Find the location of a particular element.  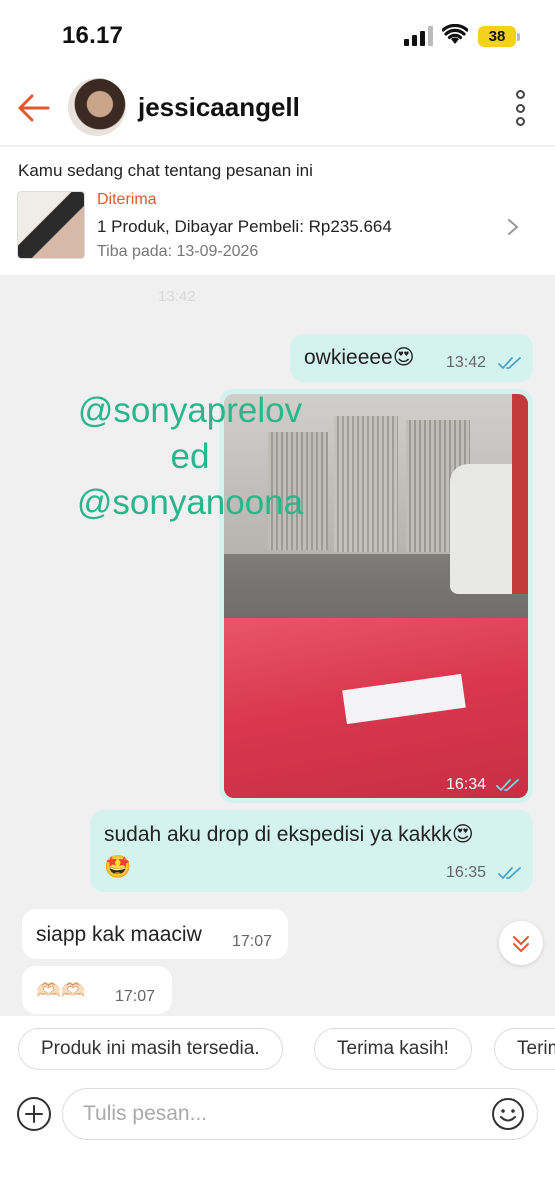

faded-timestamp: 13:42 is located at coordinates (177, 296).